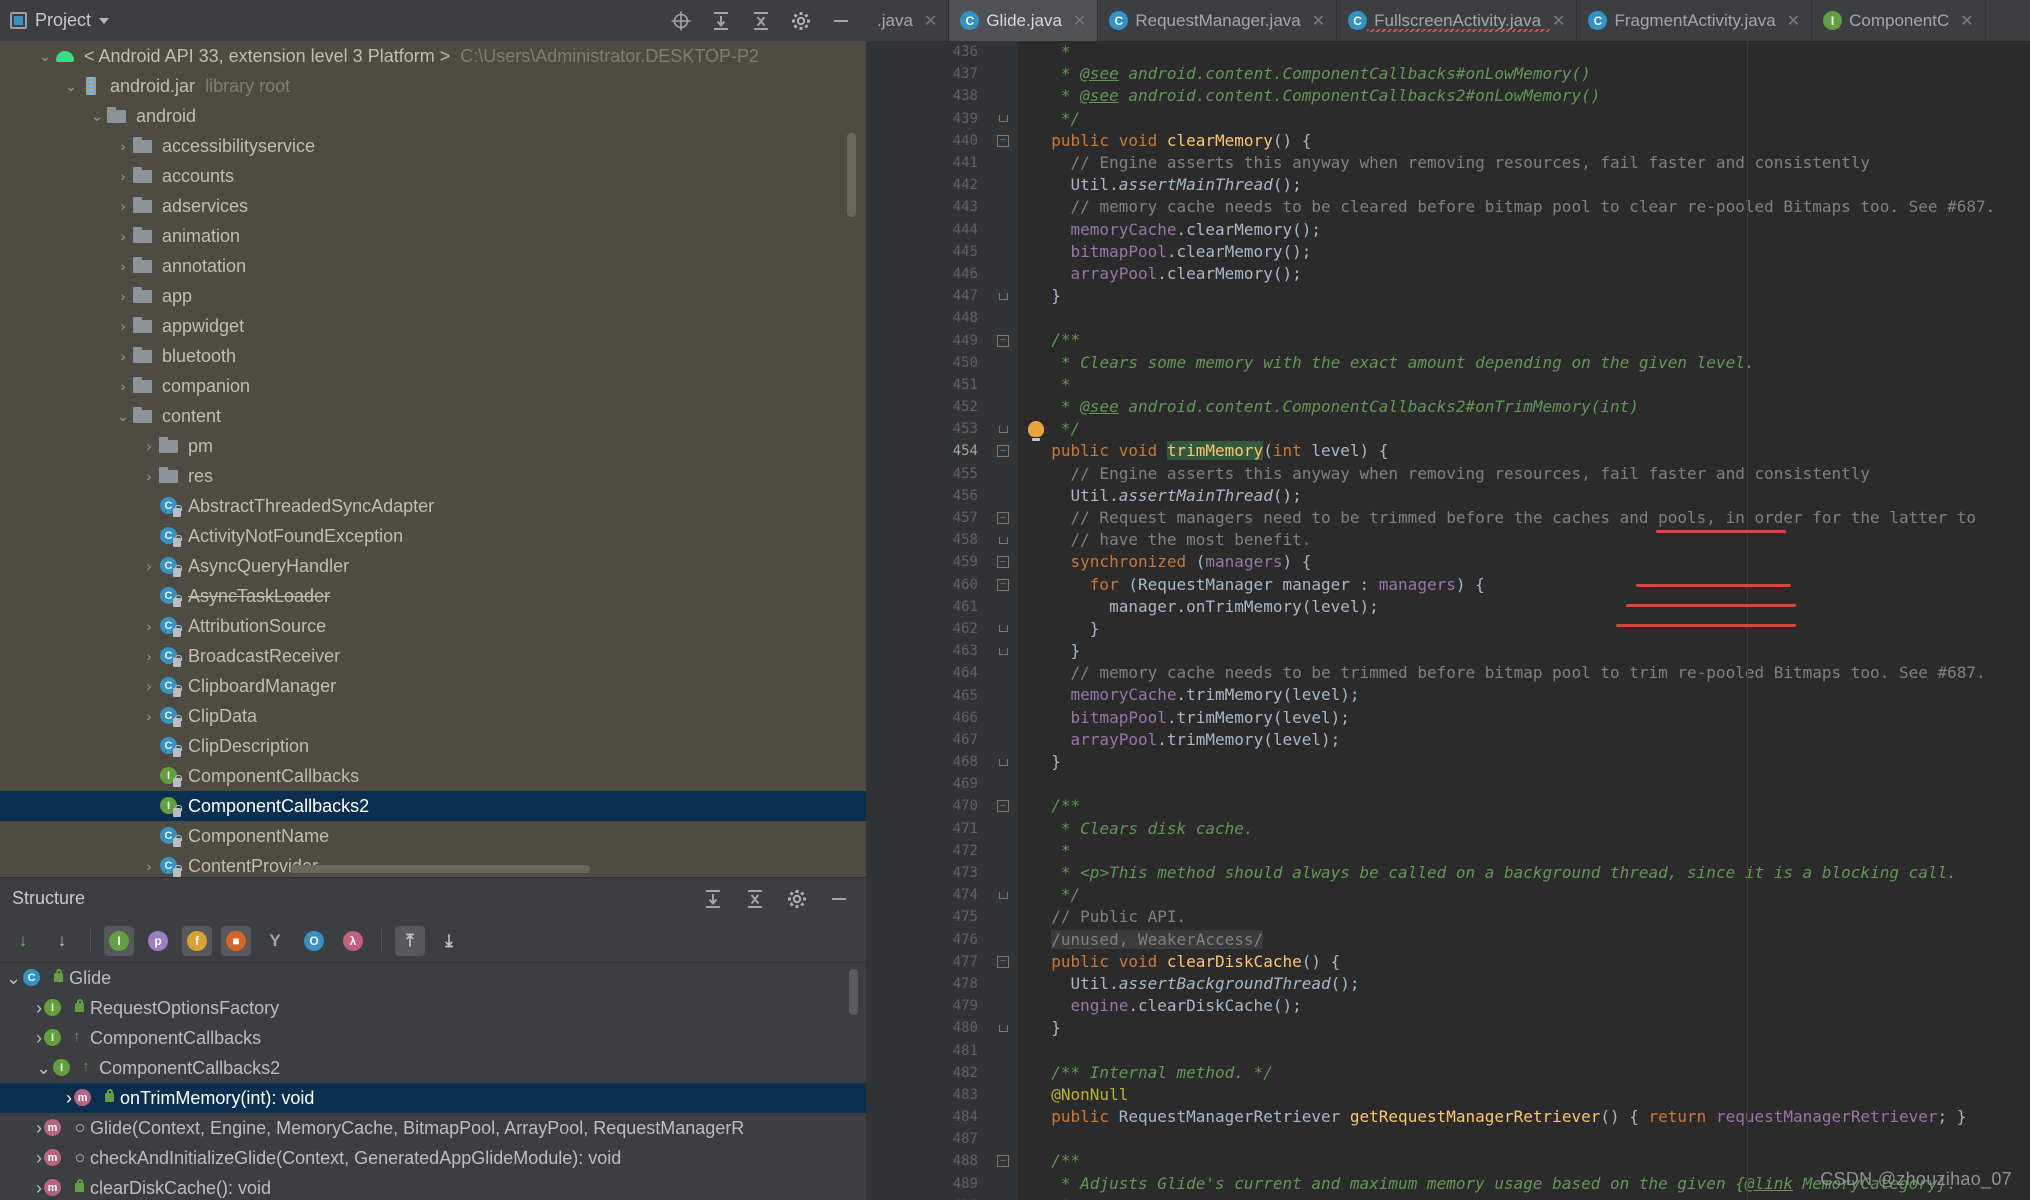  What do you see at coordinates (433, 1068) in the screenshot?
I see `structure-tree-row: ⌄ ↑ ComponentCallbacks2` at bounding box center [433, 1068].